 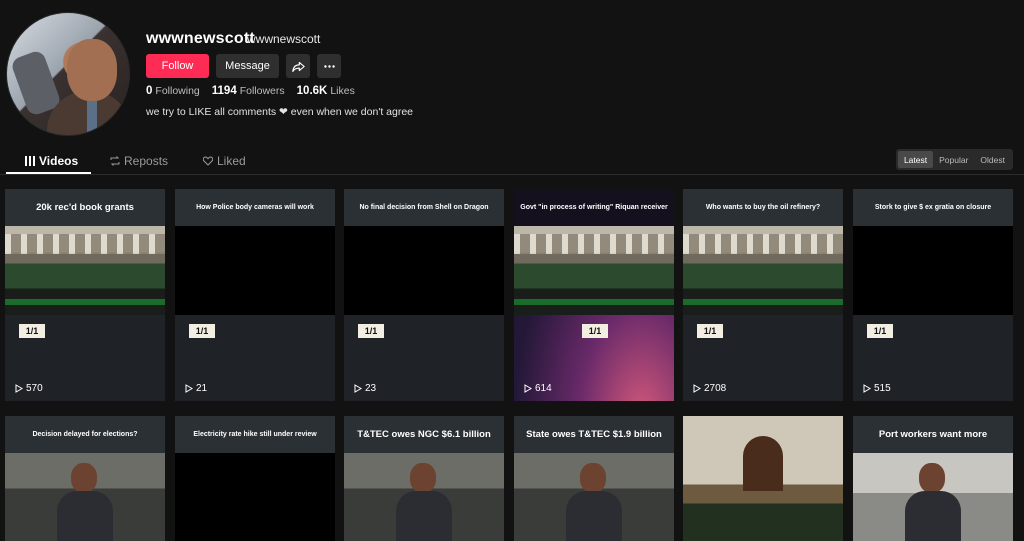 What do you see at coordinates (200, 38) in the screenshot?
I see `profile-username: wwwnewscott` at bounding box center [200, 38].